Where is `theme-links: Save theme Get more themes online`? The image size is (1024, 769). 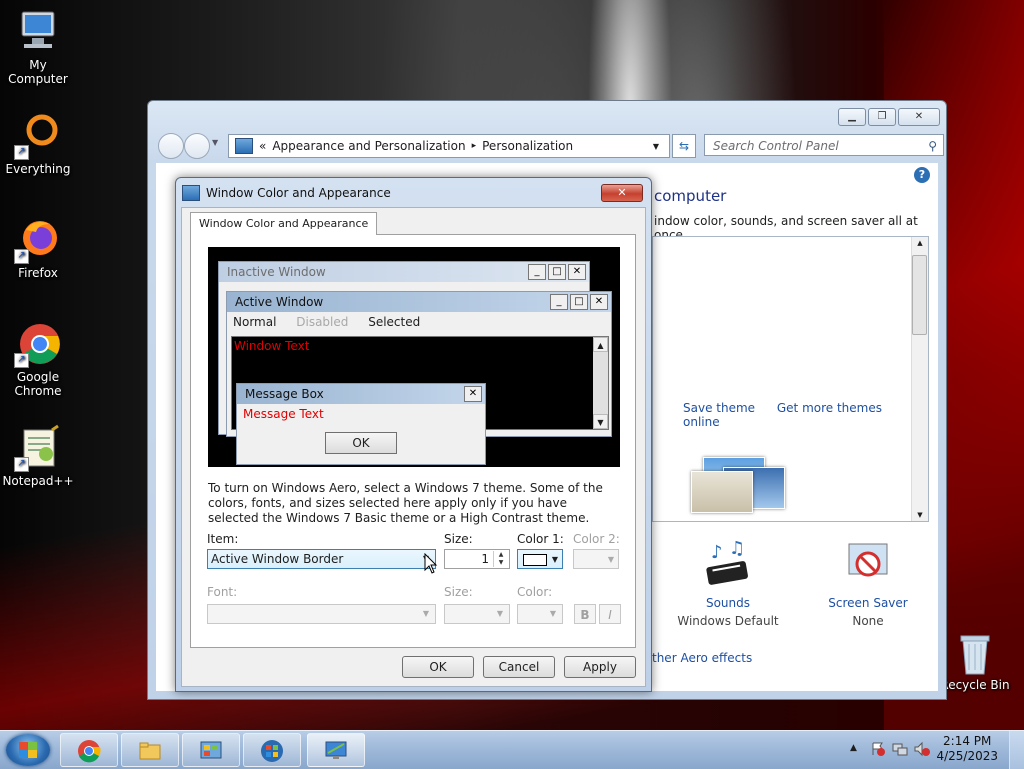
theme-links: Save theme Get more themes online is located at coordinates (805, 415).